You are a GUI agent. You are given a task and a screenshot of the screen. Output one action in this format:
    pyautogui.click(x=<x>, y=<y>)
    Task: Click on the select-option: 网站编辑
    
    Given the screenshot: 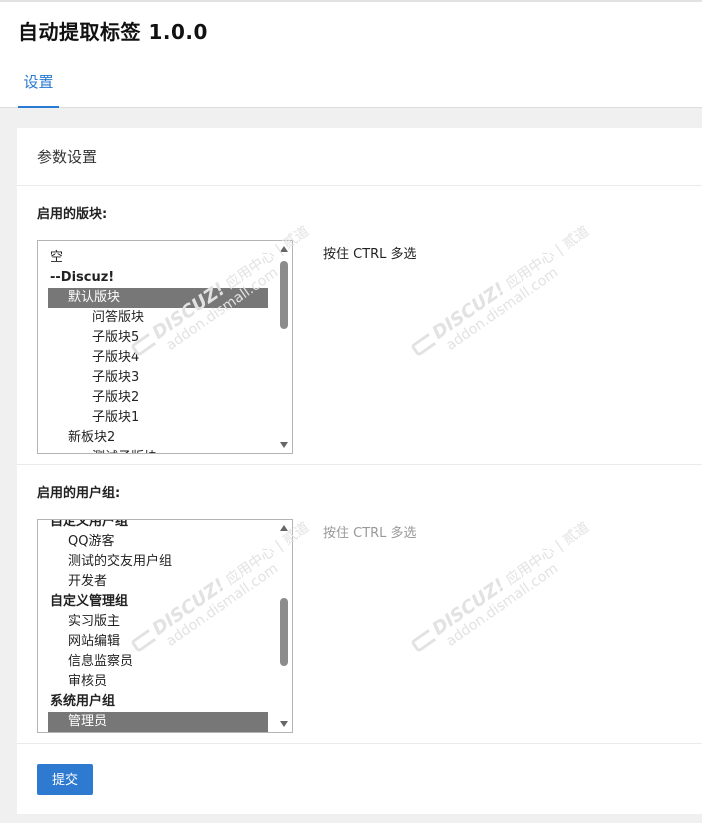 What is the action you would take?
    pyautogui.click(x=158, y=642)
    